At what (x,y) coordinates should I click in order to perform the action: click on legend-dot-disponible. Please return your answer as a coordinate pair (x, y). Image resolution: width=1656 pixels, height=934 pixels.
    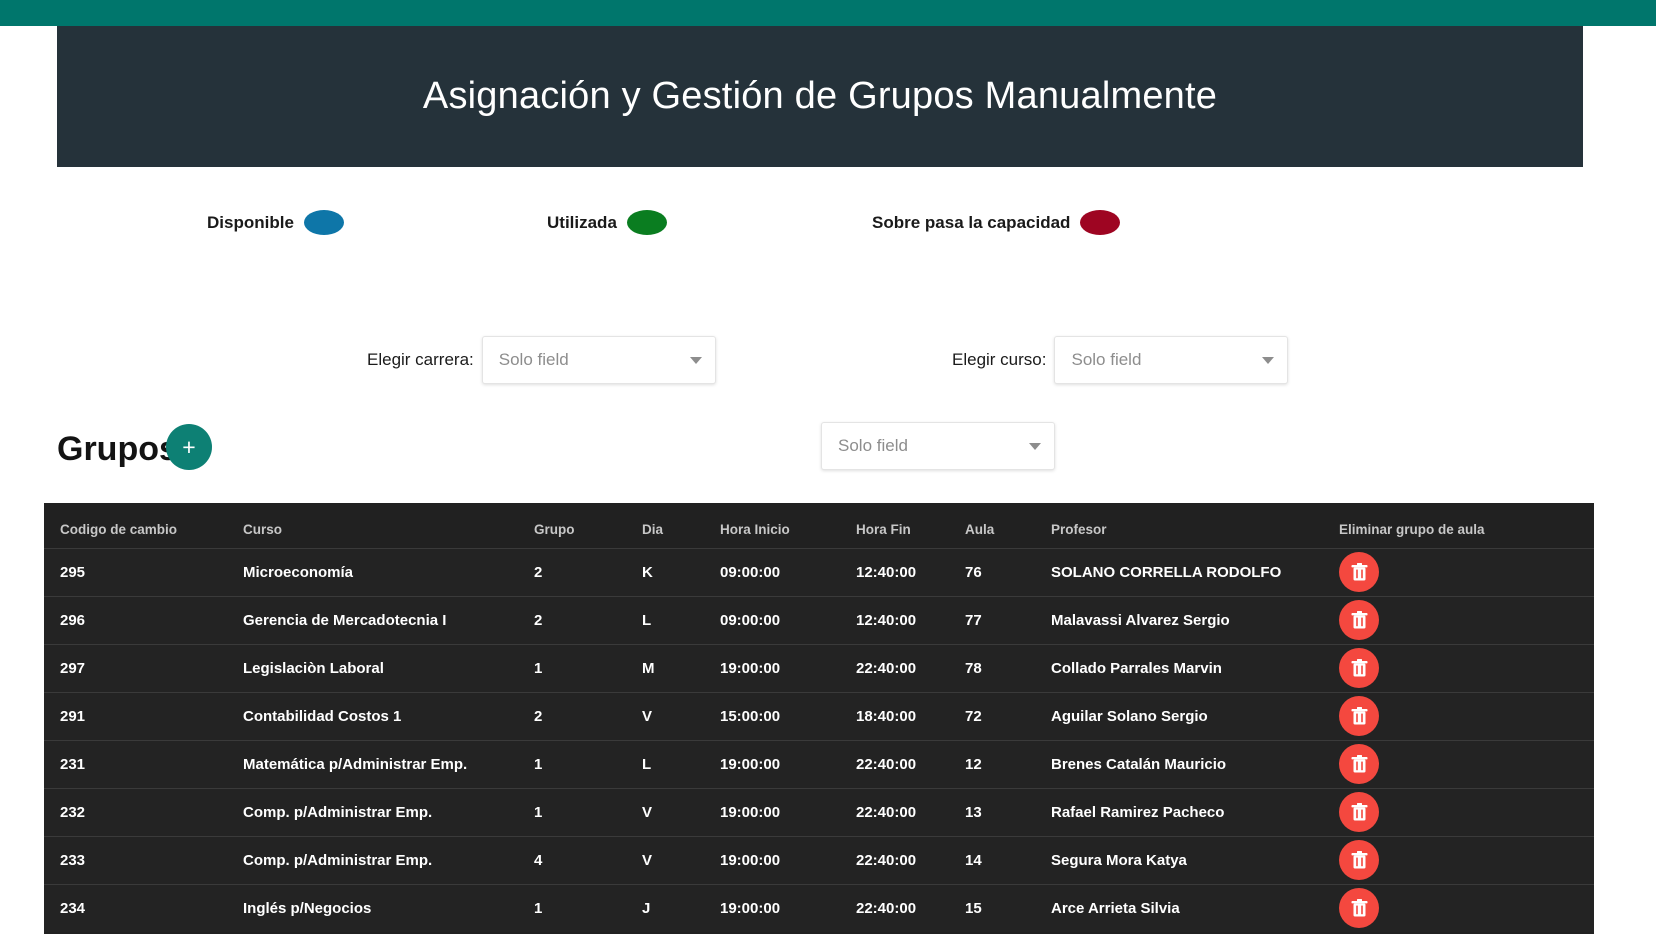
    Looking at the image, I should click on (323, 222).